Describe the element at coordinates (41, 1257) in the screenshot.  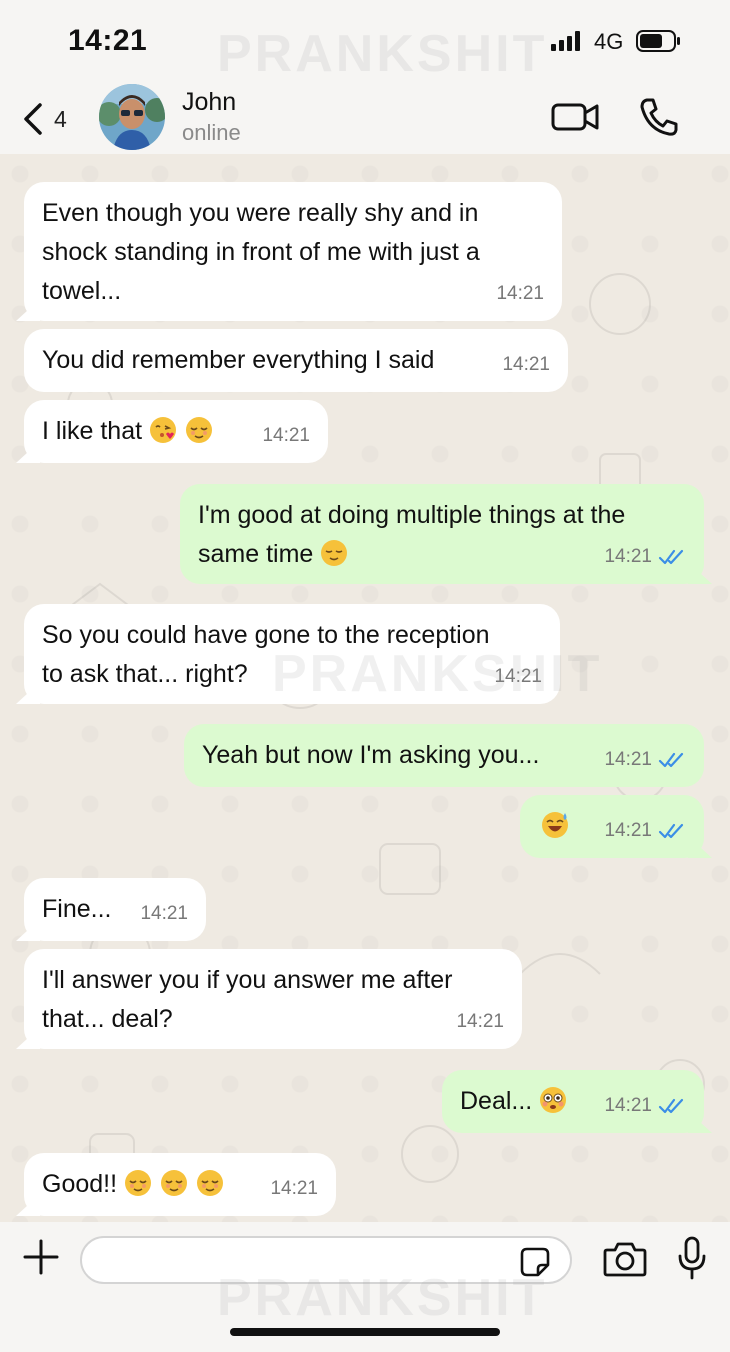
I see `plus-icon` at that location.